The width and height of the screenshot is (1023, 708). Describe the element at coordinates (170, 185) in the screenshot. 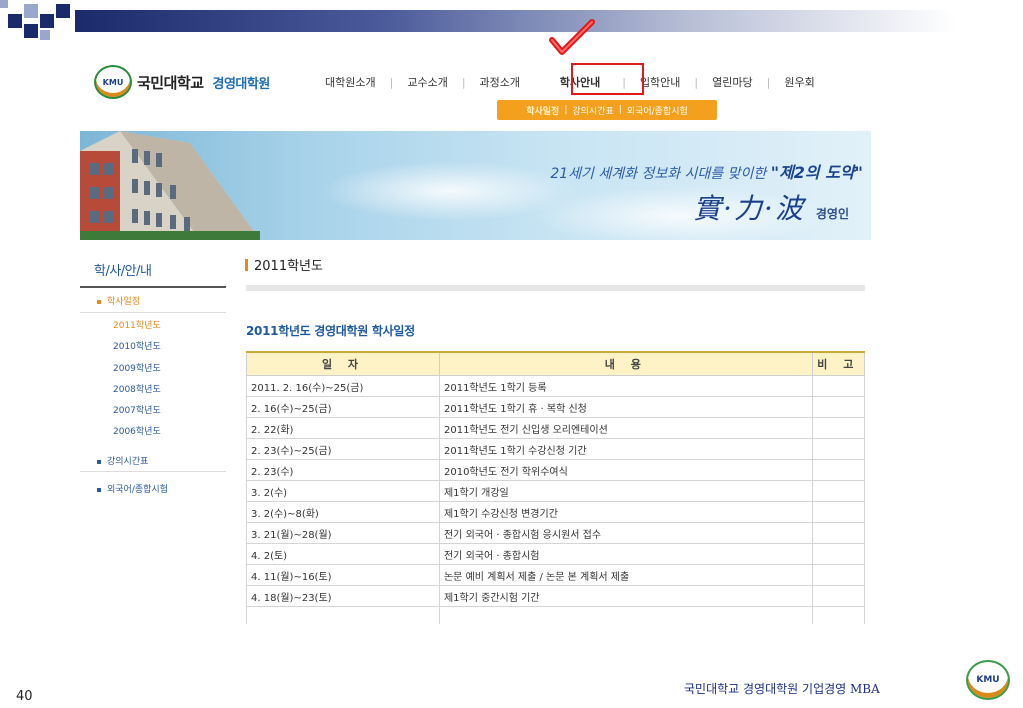

I see `campus-building-image` at that location.